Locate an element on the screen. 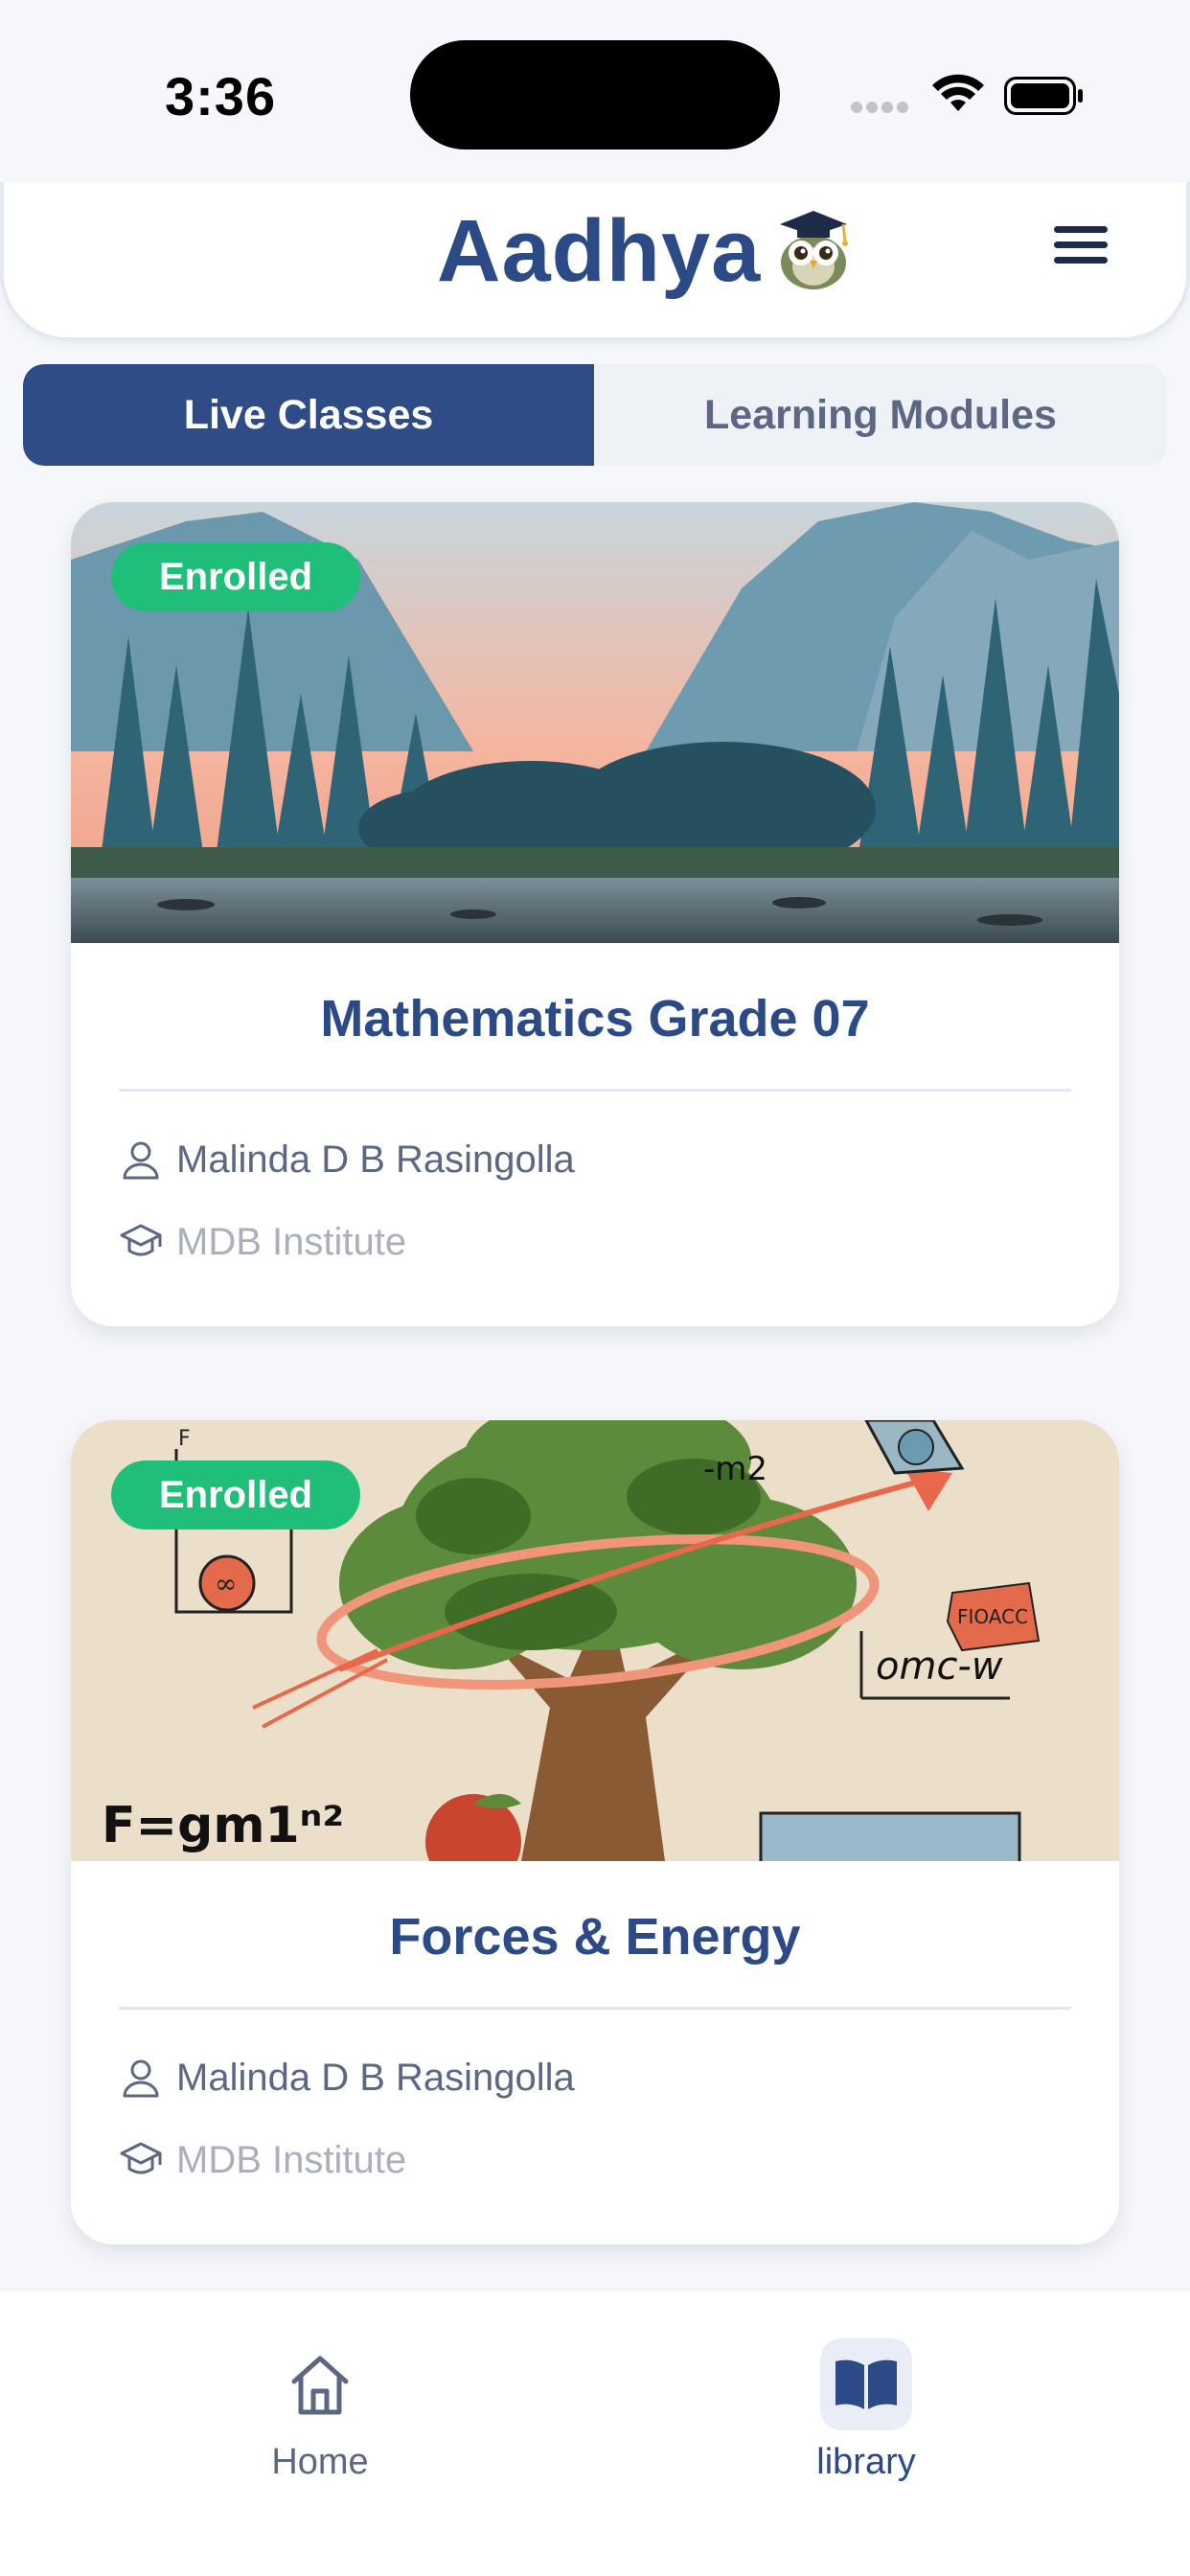 This screenshot has height=2576, width=1190. app-header: Aadhya is located at coordinates (595, 261).